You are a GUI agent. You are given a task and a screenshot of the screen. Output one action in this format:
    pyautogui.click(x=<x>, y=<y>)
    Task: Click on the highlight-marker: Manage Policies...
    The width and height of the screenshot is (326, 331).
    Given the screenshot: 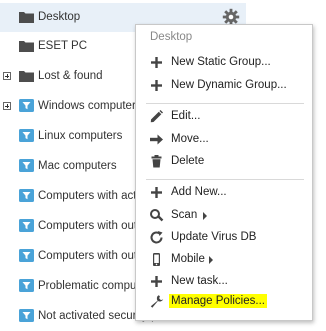 What is the action you would take?
    pyautogui.click(x=218, y=301)
    